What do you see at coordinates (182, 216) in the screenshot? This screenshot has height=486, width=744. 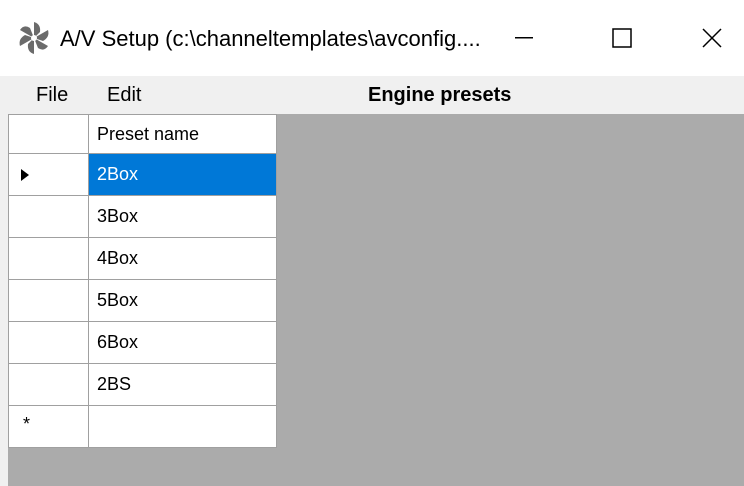 I see `preset-name-cell: 3Box` at bounding box center [182, 216].